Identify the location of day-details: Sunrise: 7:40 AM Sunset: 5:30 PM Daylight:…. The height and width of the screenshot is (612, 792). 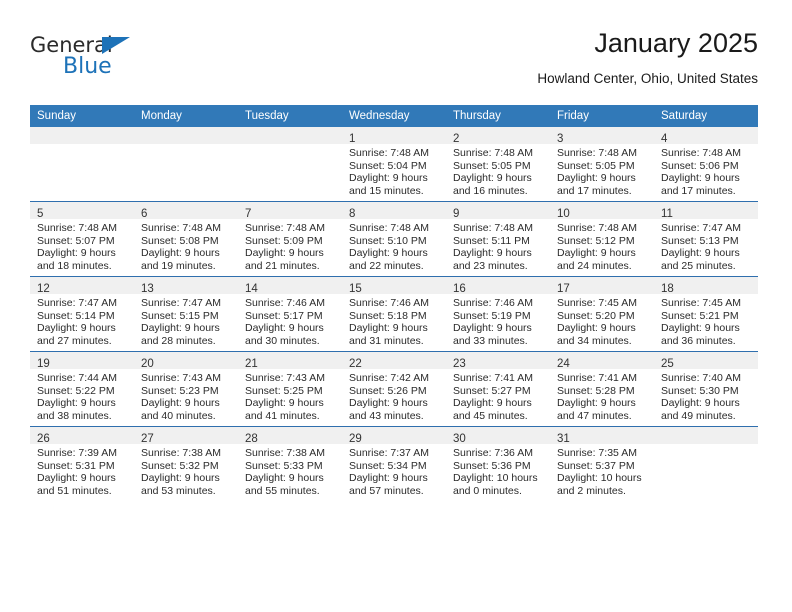
(706, 395).